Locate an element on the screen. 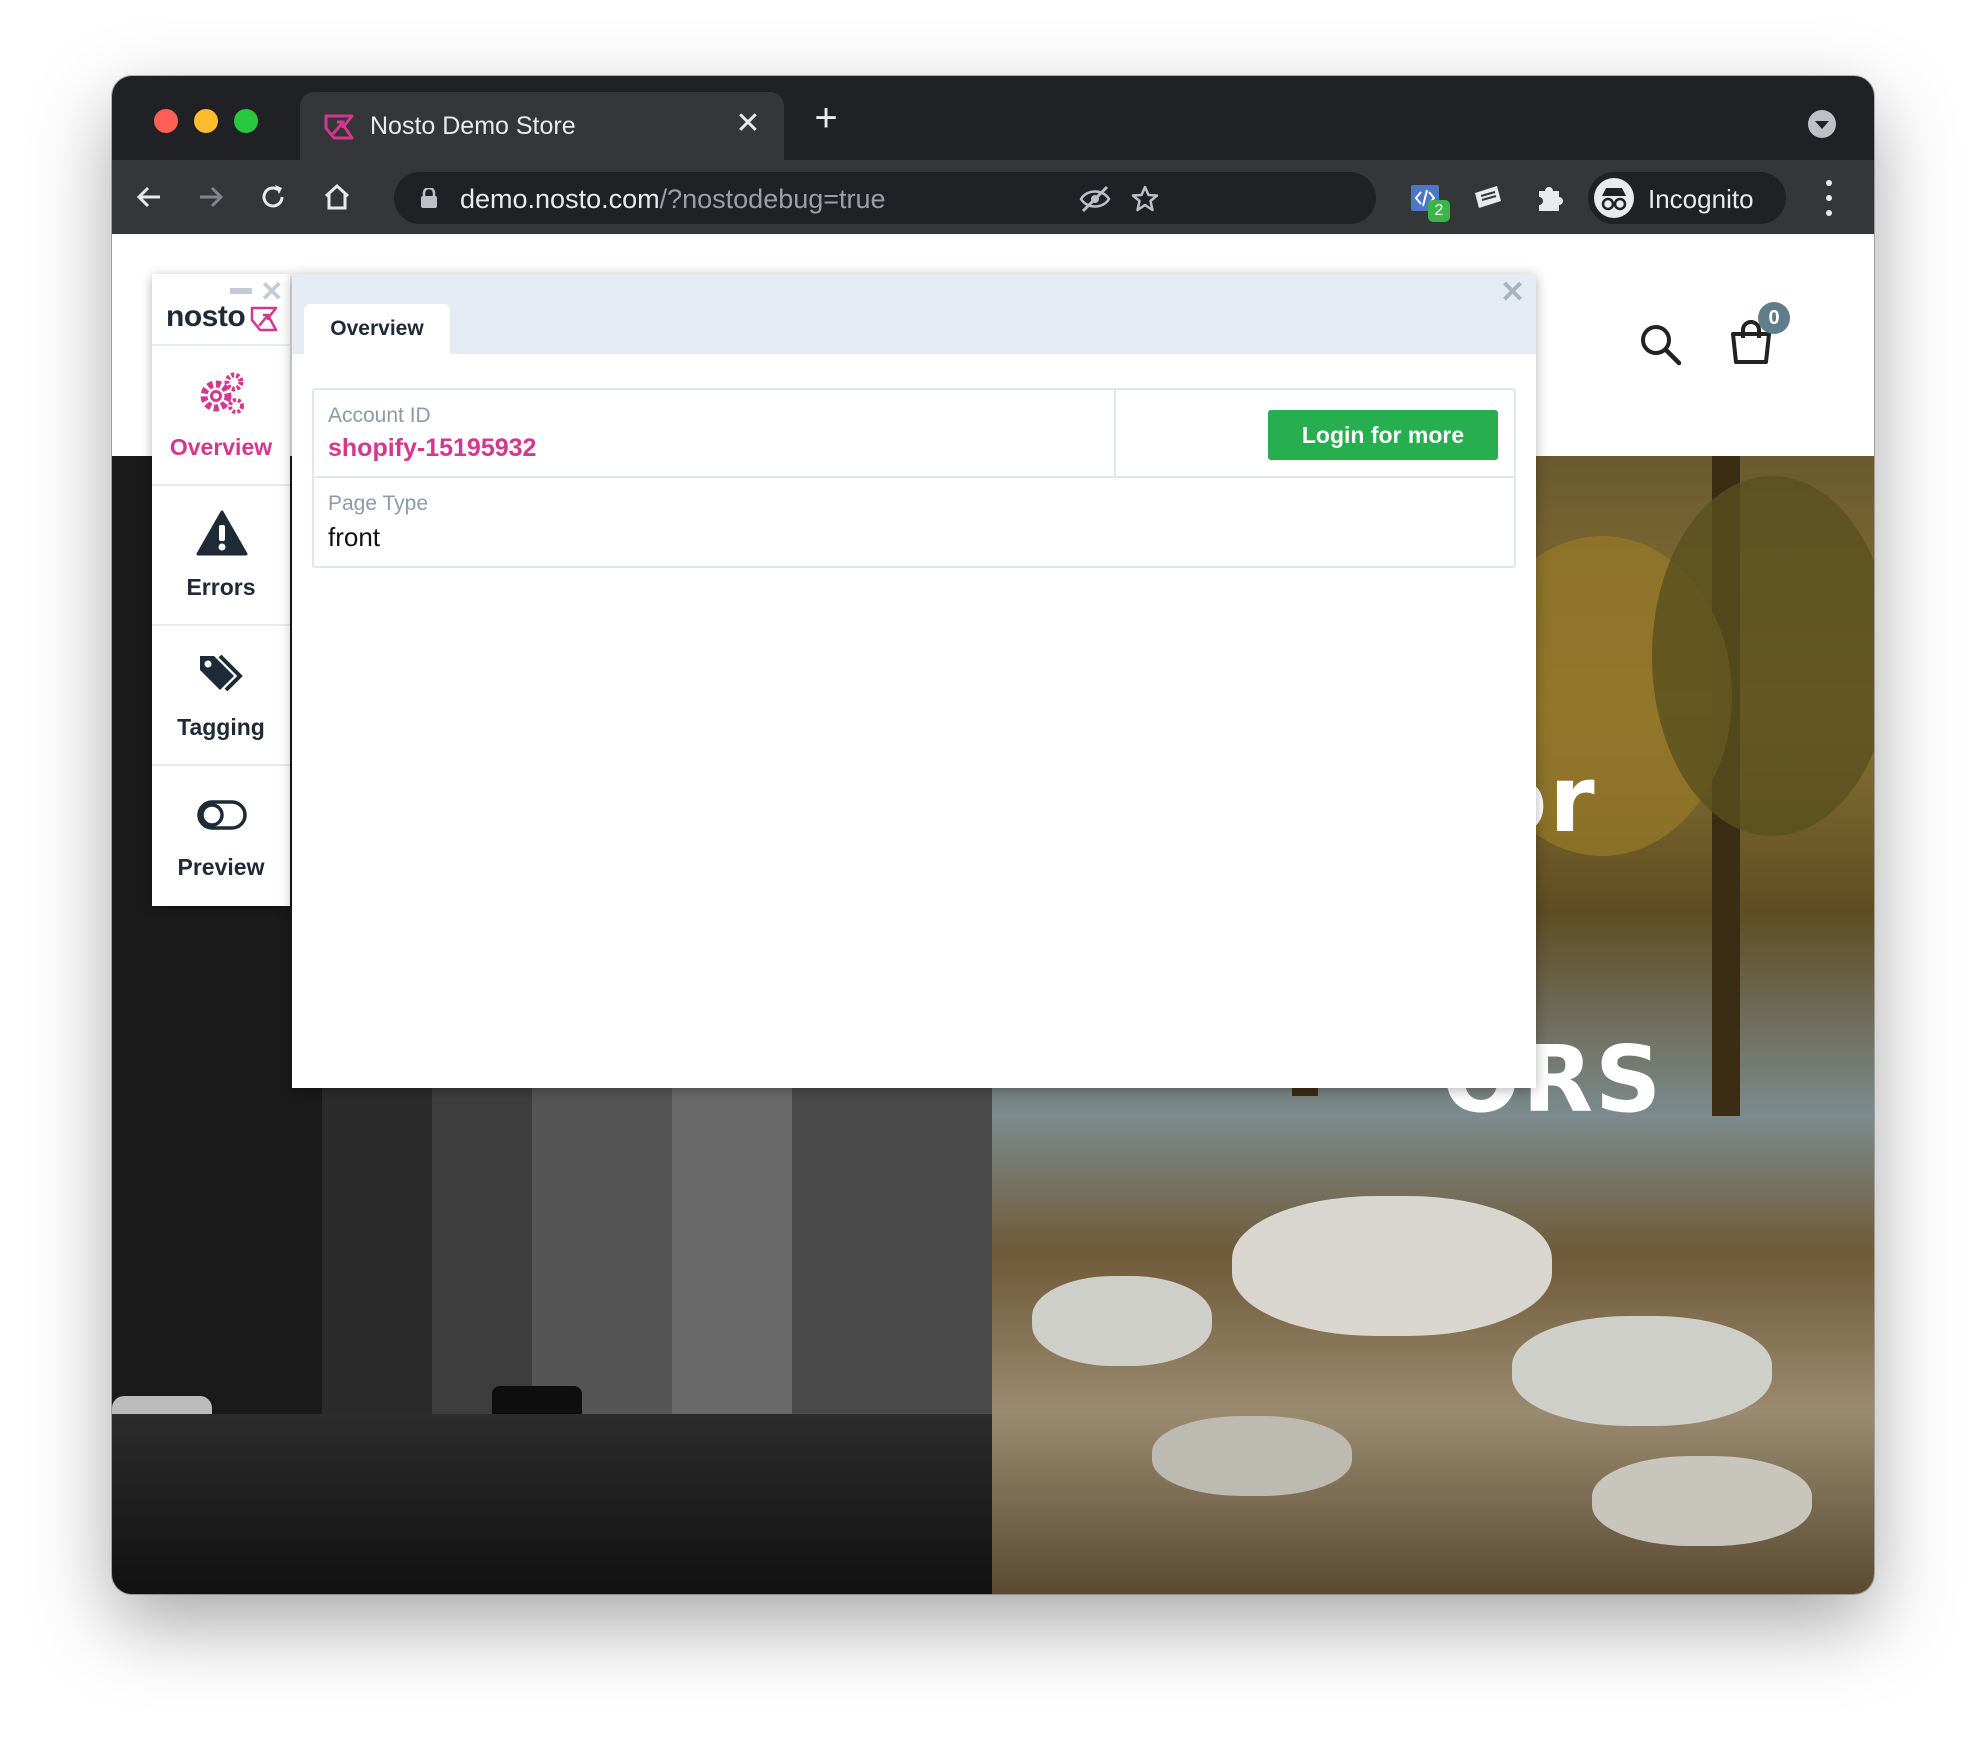 The image size is (1974, 1738). incognito-icon is located at coordinates (1614, 198).